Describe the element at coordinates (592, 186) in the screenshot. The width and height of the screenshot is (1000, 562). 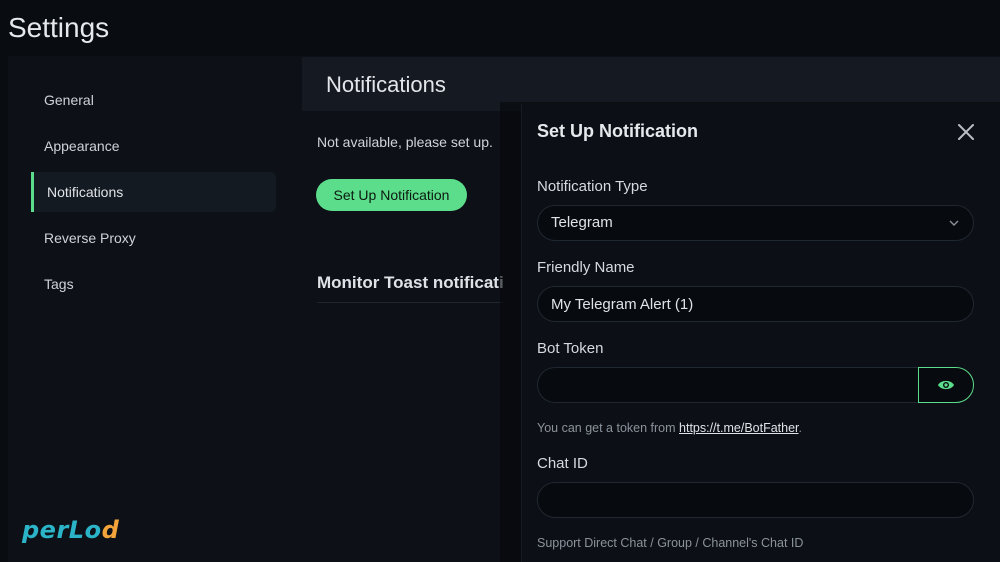
I see `notification-type-label: Notification Type` at that location.